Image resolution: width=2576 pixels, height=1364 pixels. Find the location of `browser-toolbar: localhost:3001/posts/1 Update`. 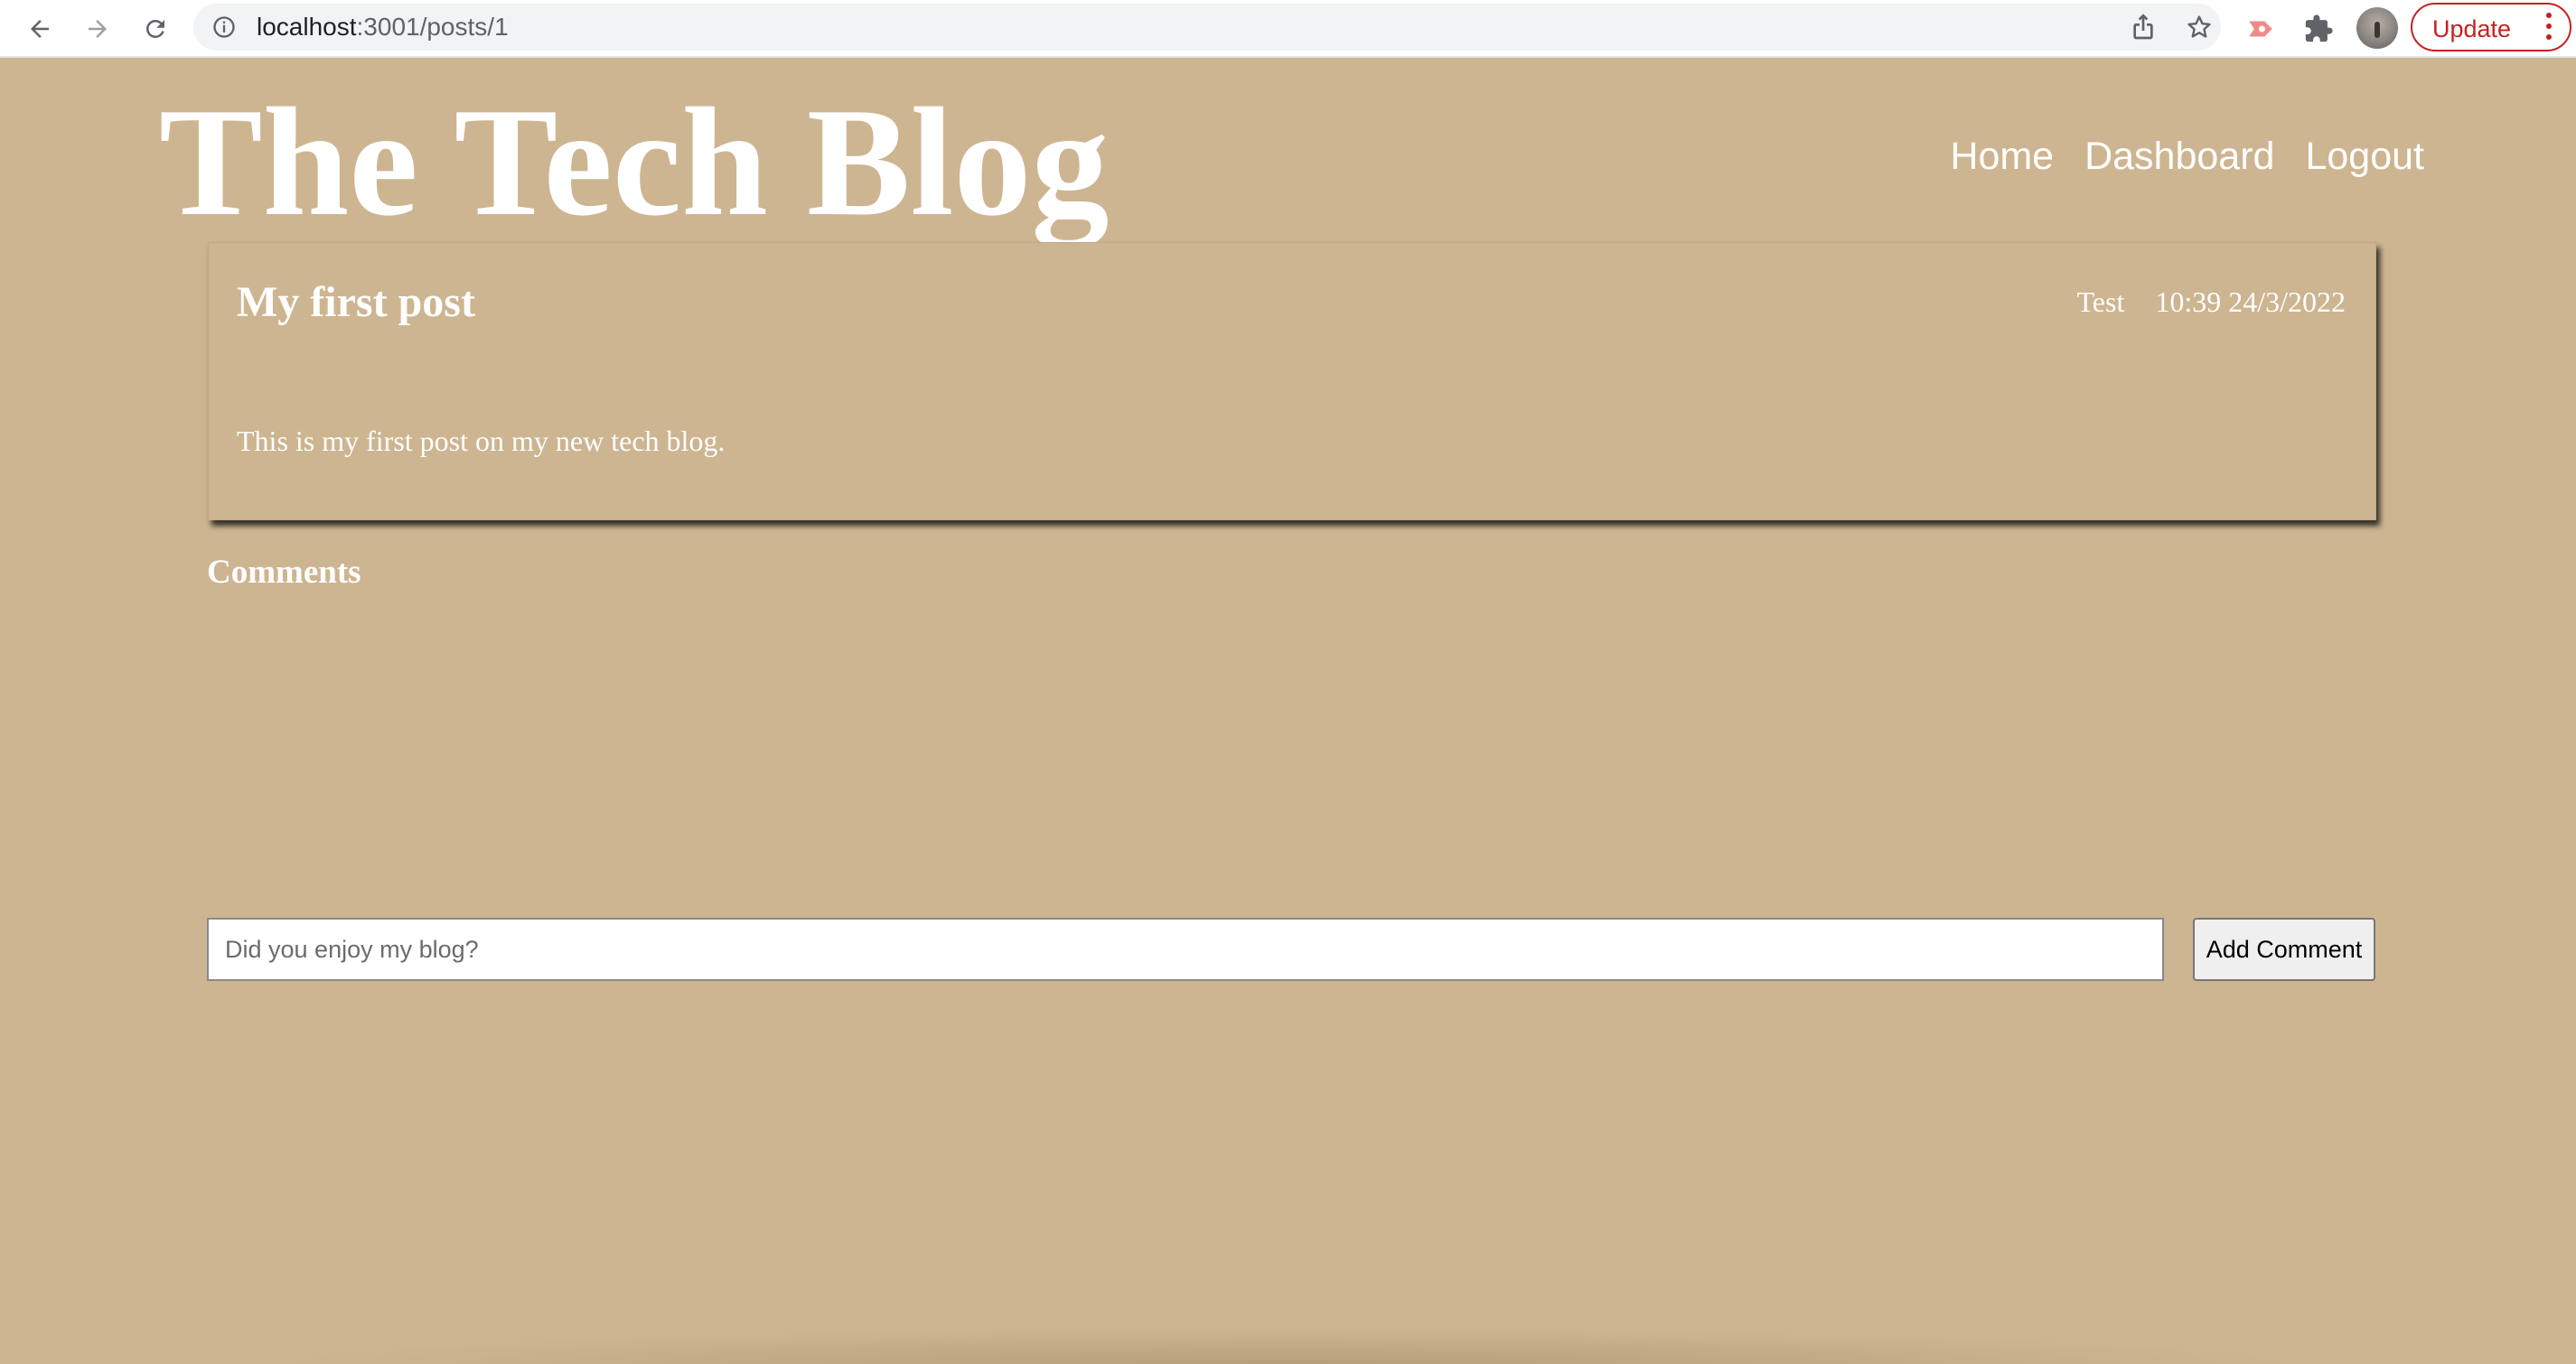

browser-toolbar: localhost:3001/posts/1 Update is located at coordinates (1288, 29).